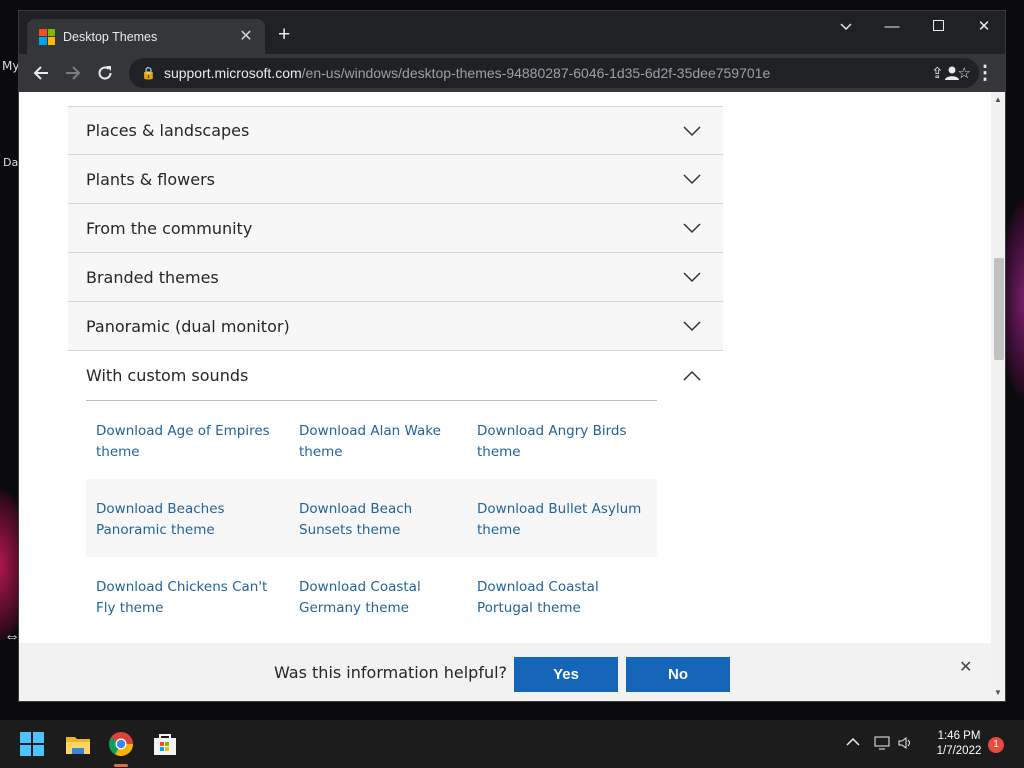 The image size is (1024, 768). What do you see at coordinates (121, 765) in the screenshot?
I see `active-app-indicator` at bounding box center [121, 765].